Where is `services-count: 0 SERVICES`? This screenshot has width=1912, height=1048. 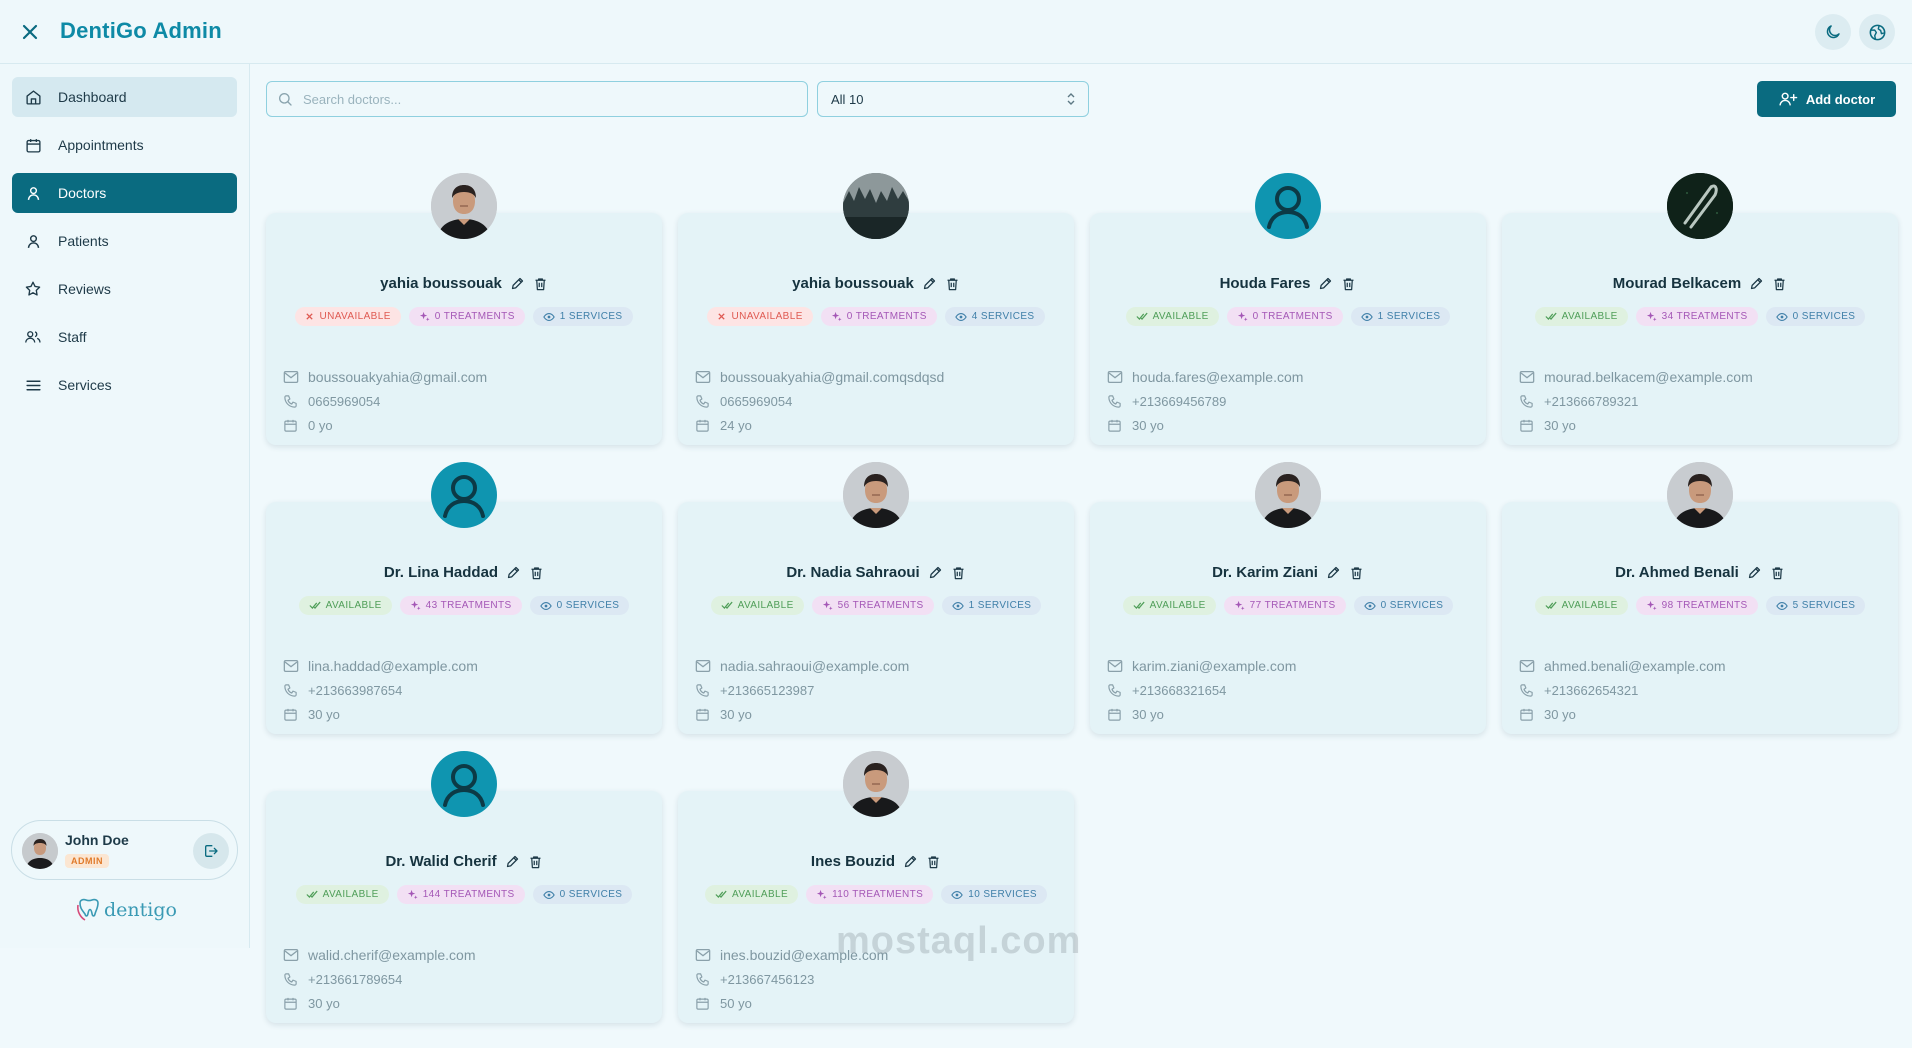 services-count: 0 SERVICES is located at coordinates (588, 605).